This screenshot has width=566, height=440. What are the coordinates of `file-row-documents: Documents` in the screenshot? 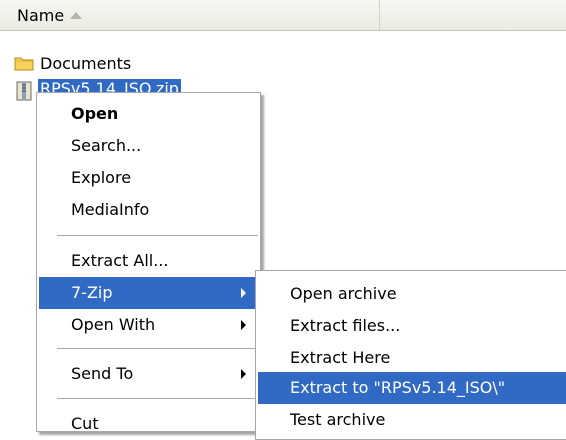 It's located at (114, 65).